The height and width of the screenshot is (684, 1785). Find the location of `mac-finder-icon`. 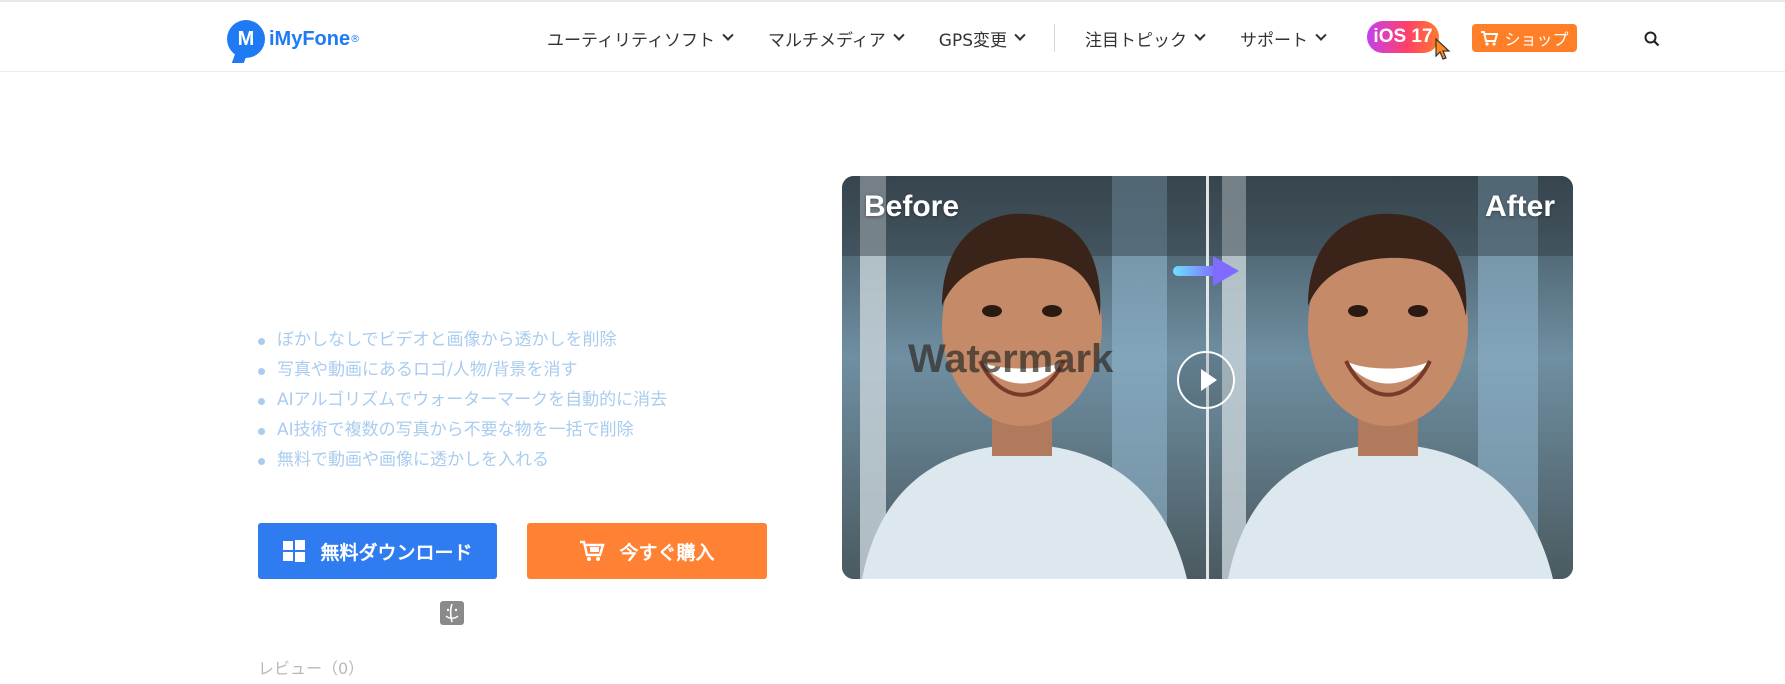

mac-finder-icon is located at coordinates (452, 613).